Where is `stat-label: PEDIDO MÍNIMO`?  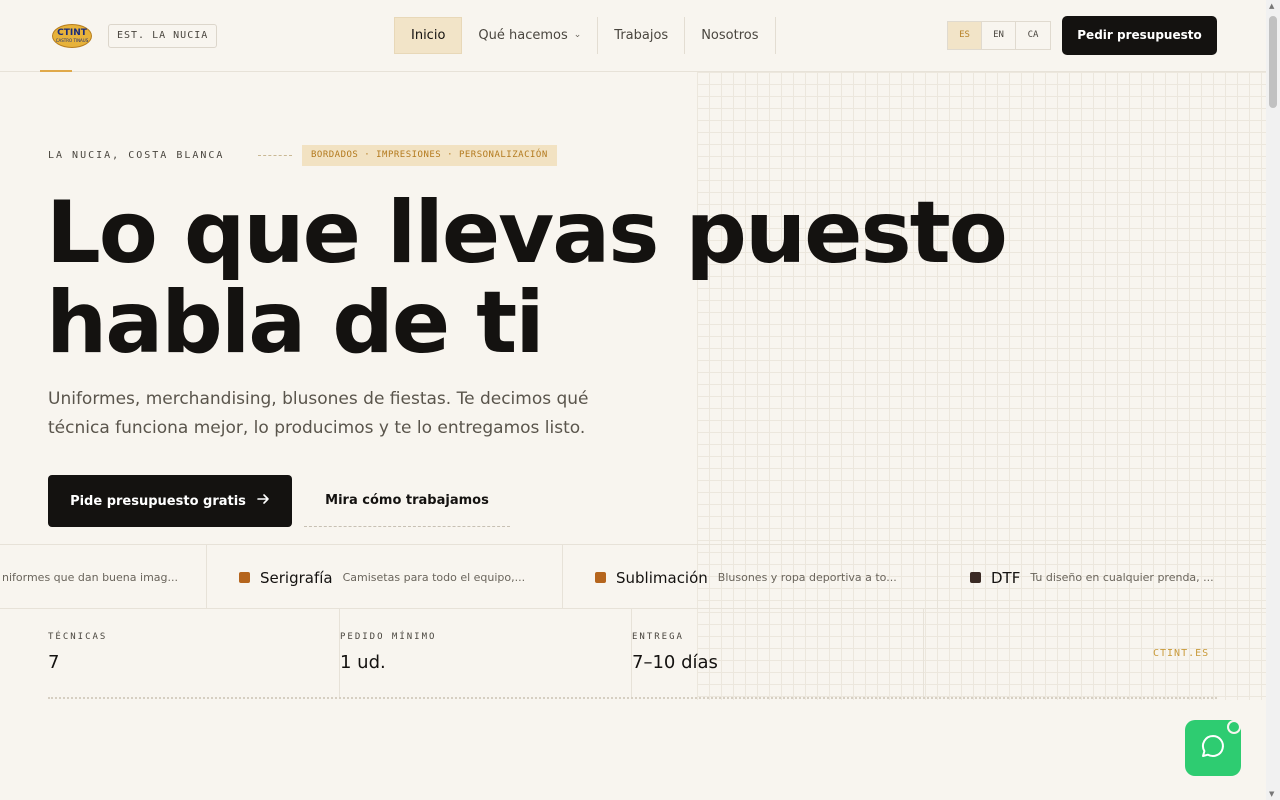 stat-label: PEDIDO MÍNIMO is located at coordinates (388, 637).